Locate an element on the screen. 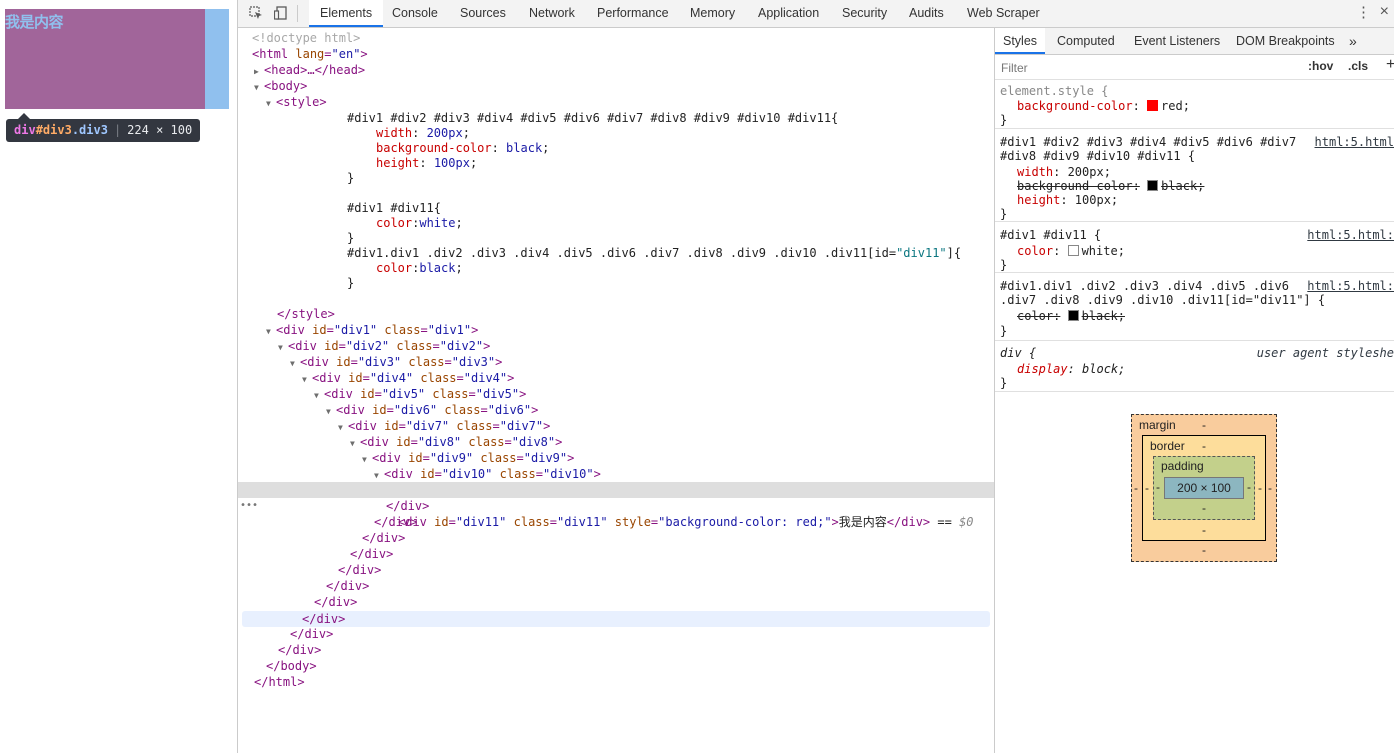 The height and width of the screenshot is (753, 1394). dom-doctype: <!doctype html> is located at coordinates (630, 38).